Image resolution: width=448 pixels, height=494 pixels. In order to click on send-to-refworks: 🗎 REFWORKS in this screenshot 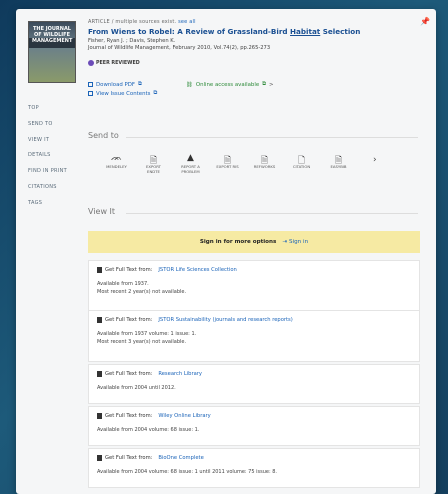, I will do `click(264, 161)`.